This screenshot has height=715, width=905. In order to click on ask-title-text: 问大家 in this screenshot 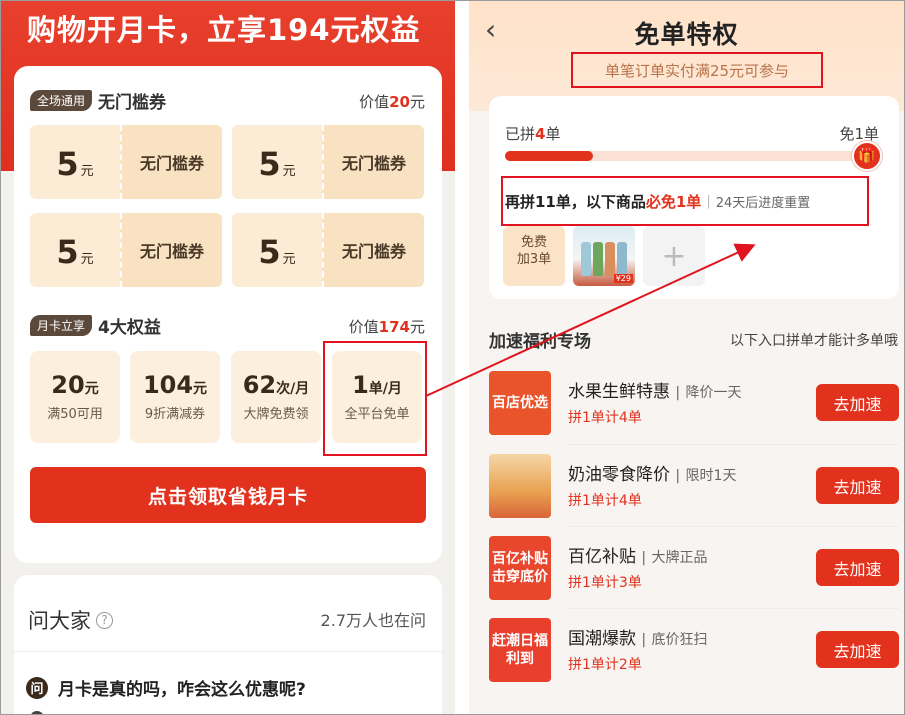, I will do `click(59, 621)`.